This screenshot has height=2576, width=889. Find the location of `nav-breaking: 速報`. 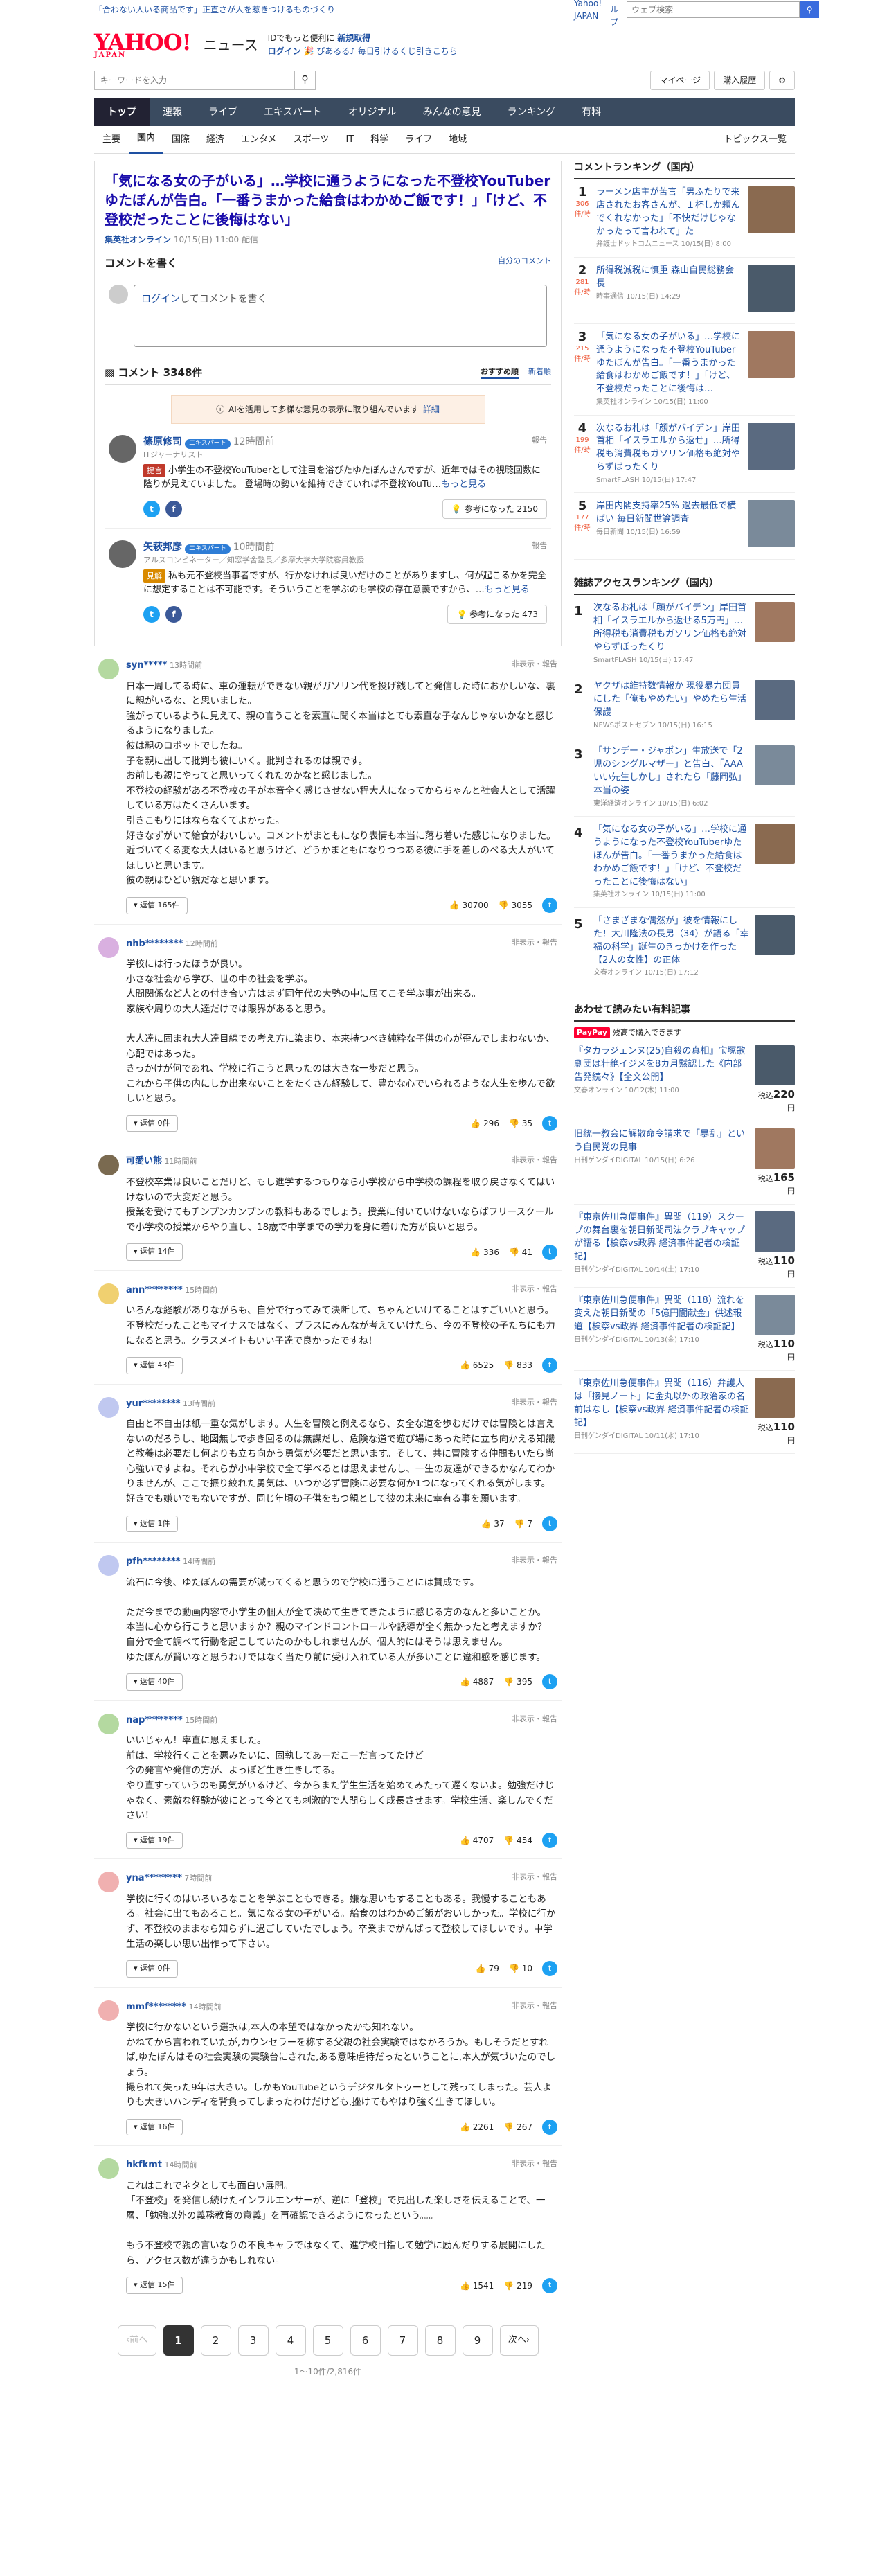

nav-breaking: 速報 is located at coordinates (172, 112).